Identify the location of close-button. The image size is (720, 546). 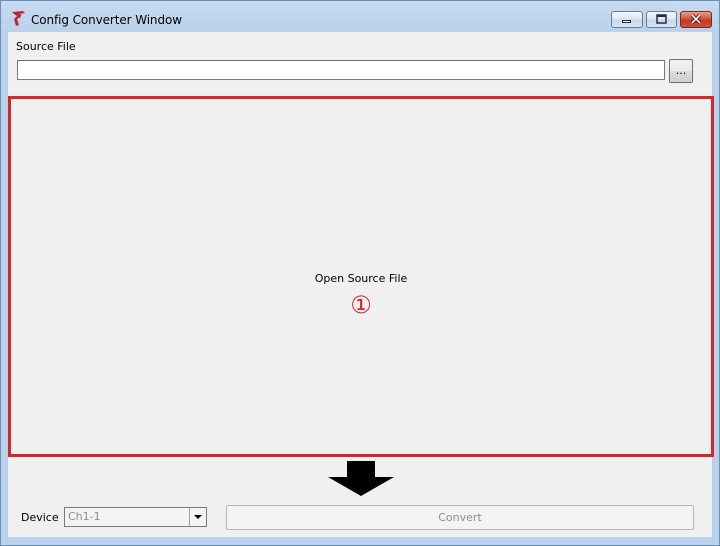
(696, 19).